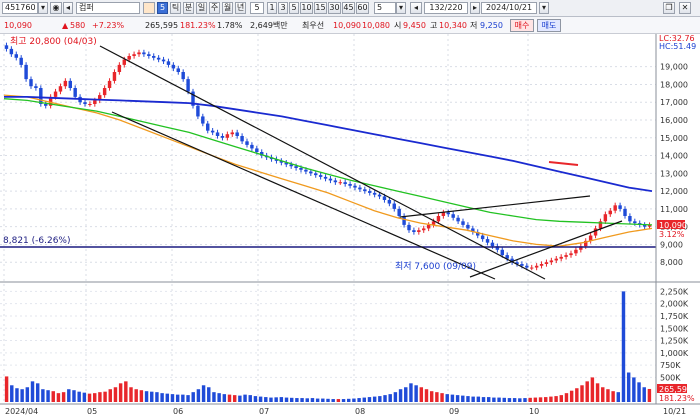 Image resolution: width=700 pixels, height=418 pixels. I want to click on stock-name-field: 컴퍼, so click(108, 8).